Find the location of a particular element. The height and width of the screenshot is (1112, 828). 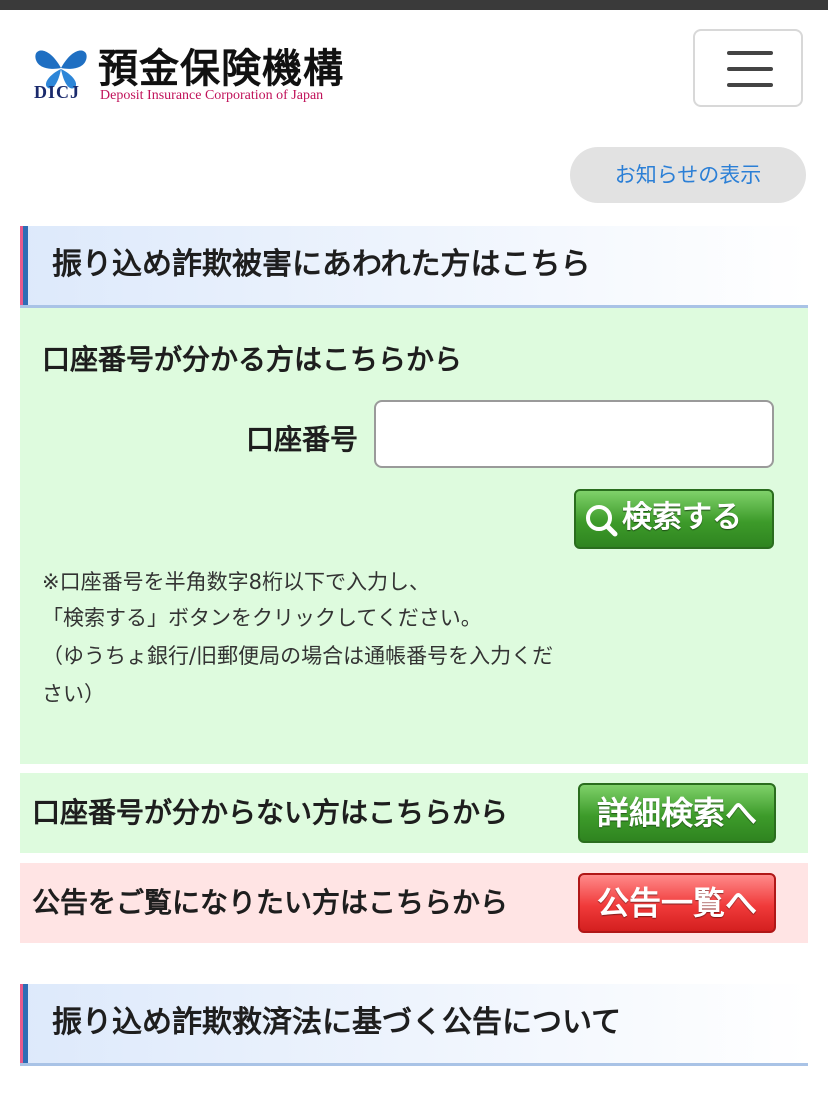

instruction-note-line: （ゆうちょ銀行/旧郵便局の場合は通帳番号を入力くだ is located at coordinates (298, 656).